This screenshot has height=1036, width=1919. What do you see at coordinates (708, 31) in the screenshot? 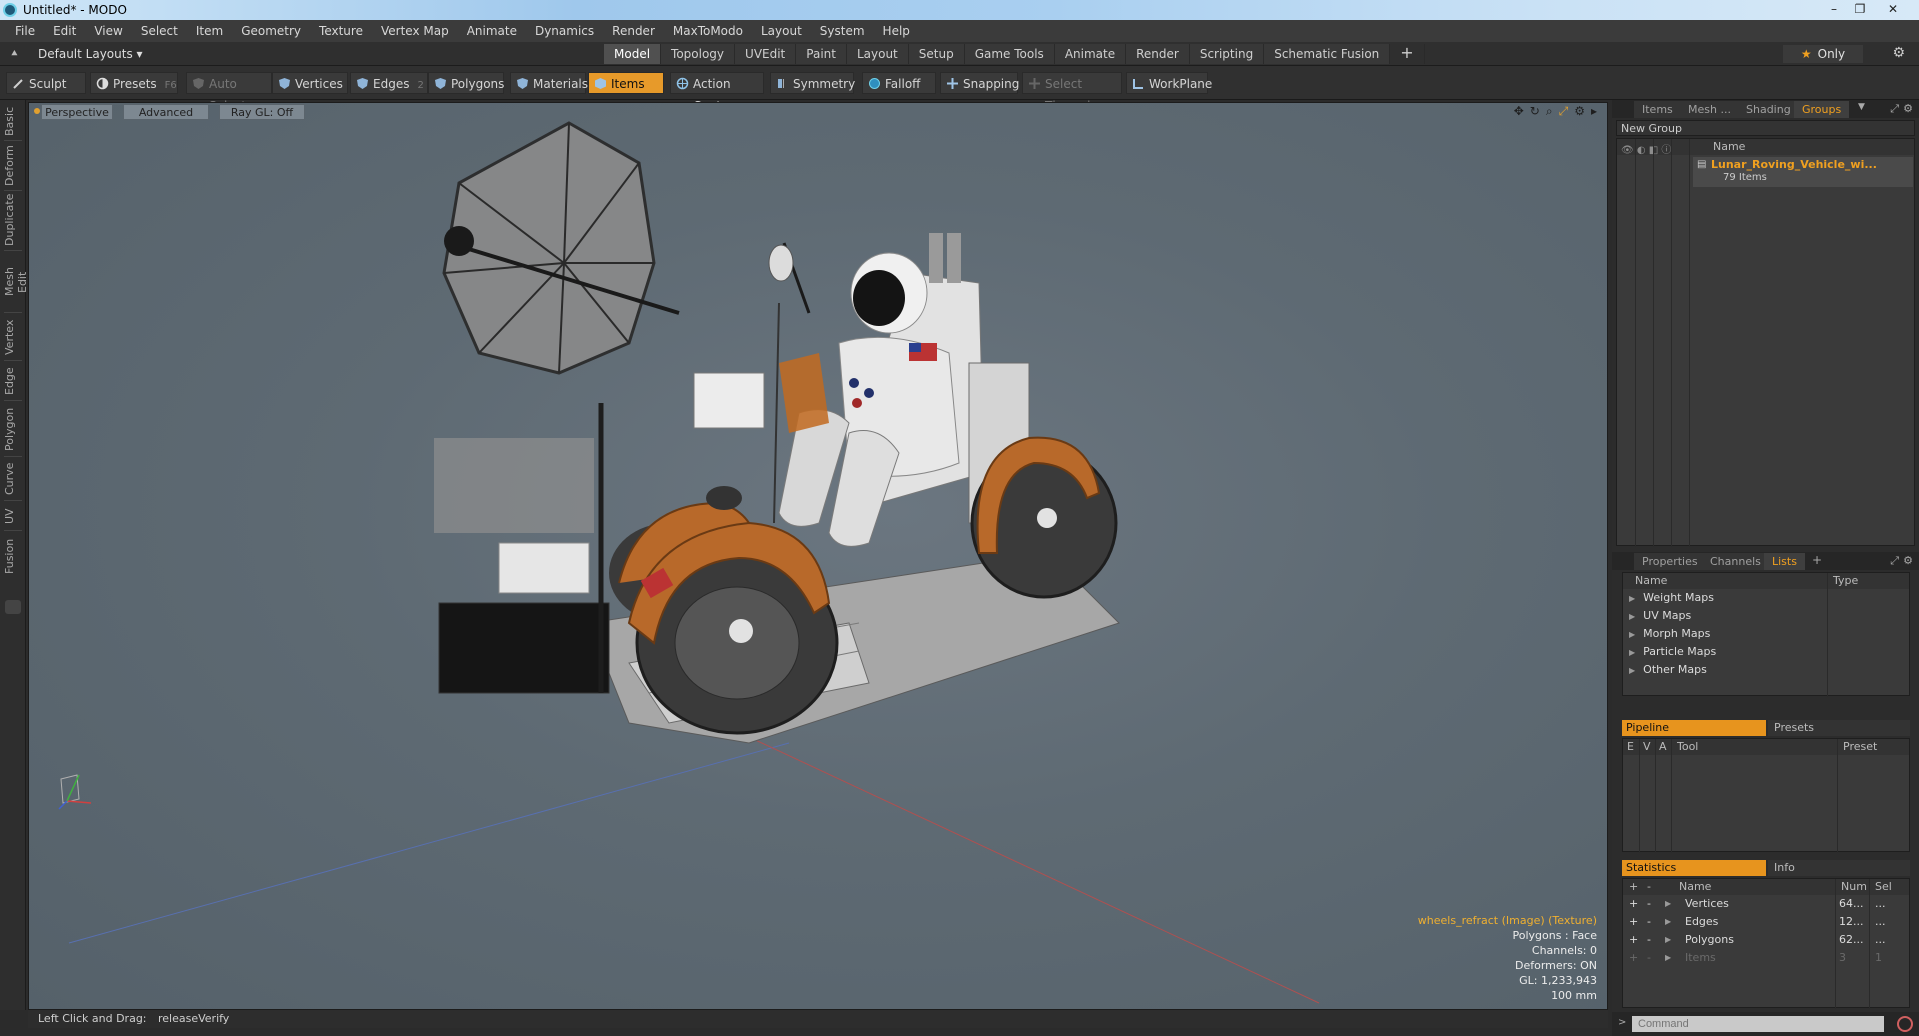
I see `menu-maxtomodo: MaxToModo` at bounding box center [708, 31].